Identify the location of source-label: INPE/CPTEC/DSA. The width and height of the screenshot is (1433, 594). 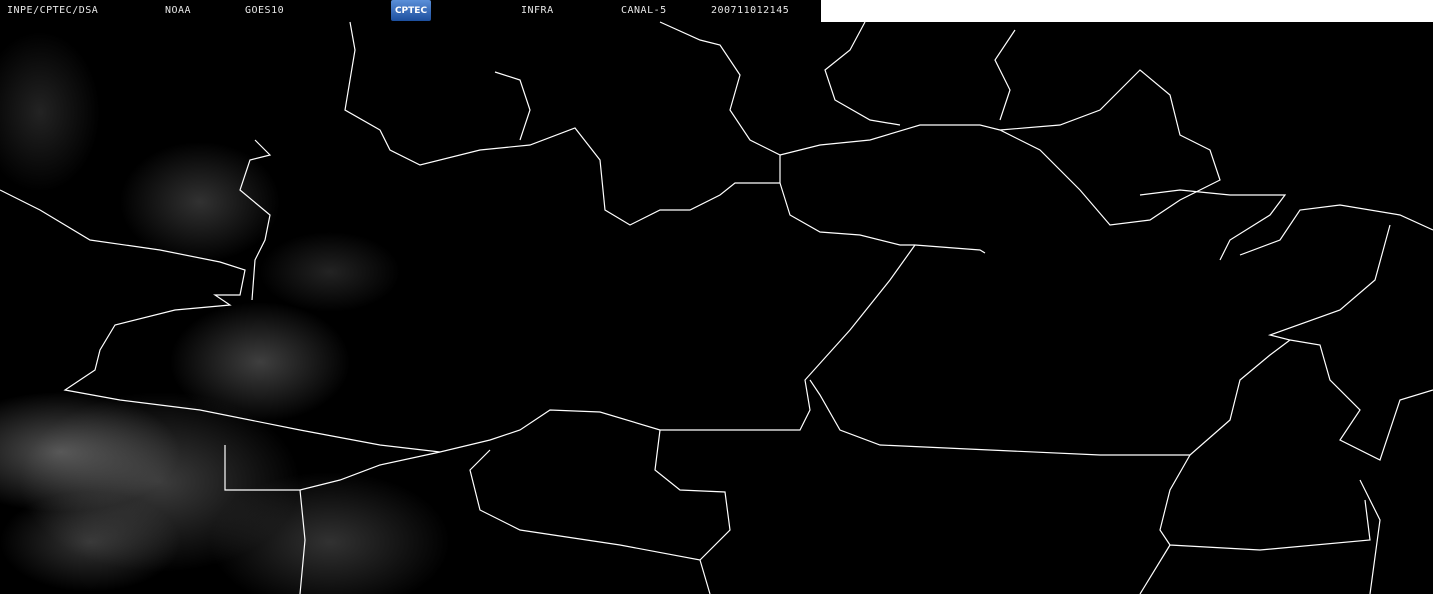
(53, 10).